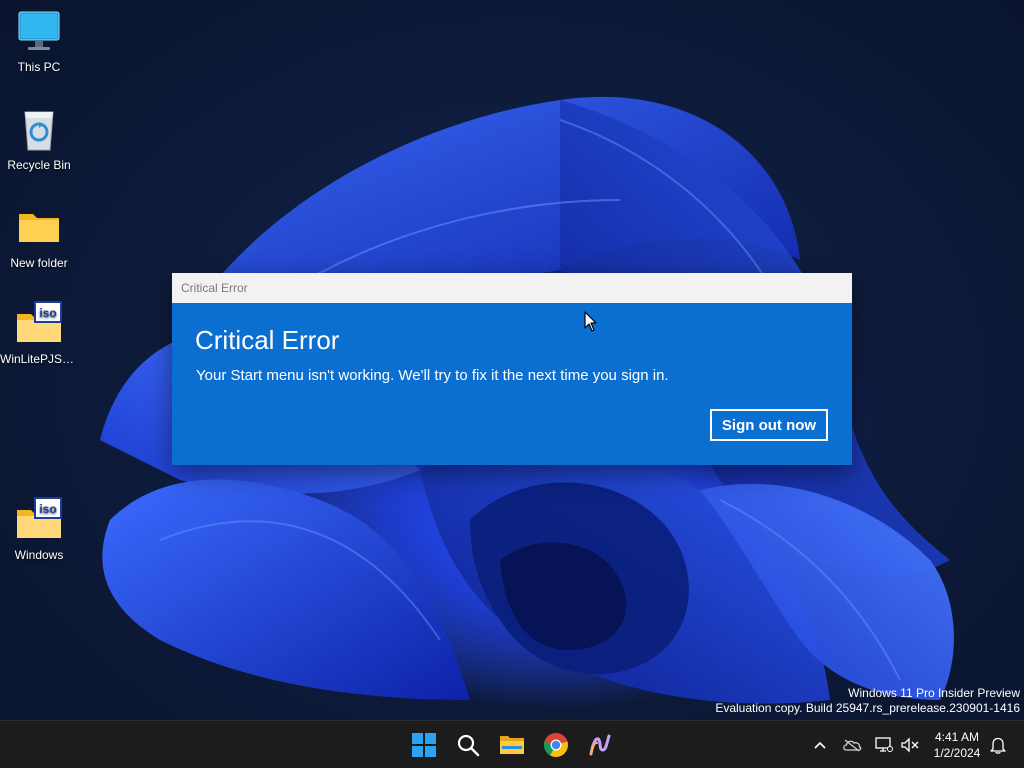 The height and width of the screenshot is (768, 1024). I want to click on file-explorer-icon, so click(512, 745).